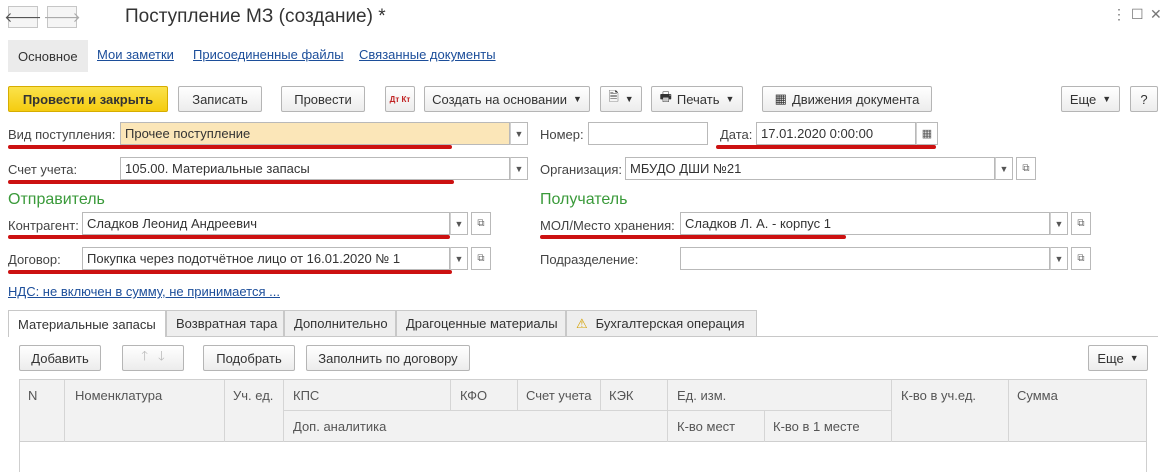 The image size is (1166, 472). Describe the element at coordinates (780, 98) in the screenshot. I see `movements-icon: ▦` at that location.